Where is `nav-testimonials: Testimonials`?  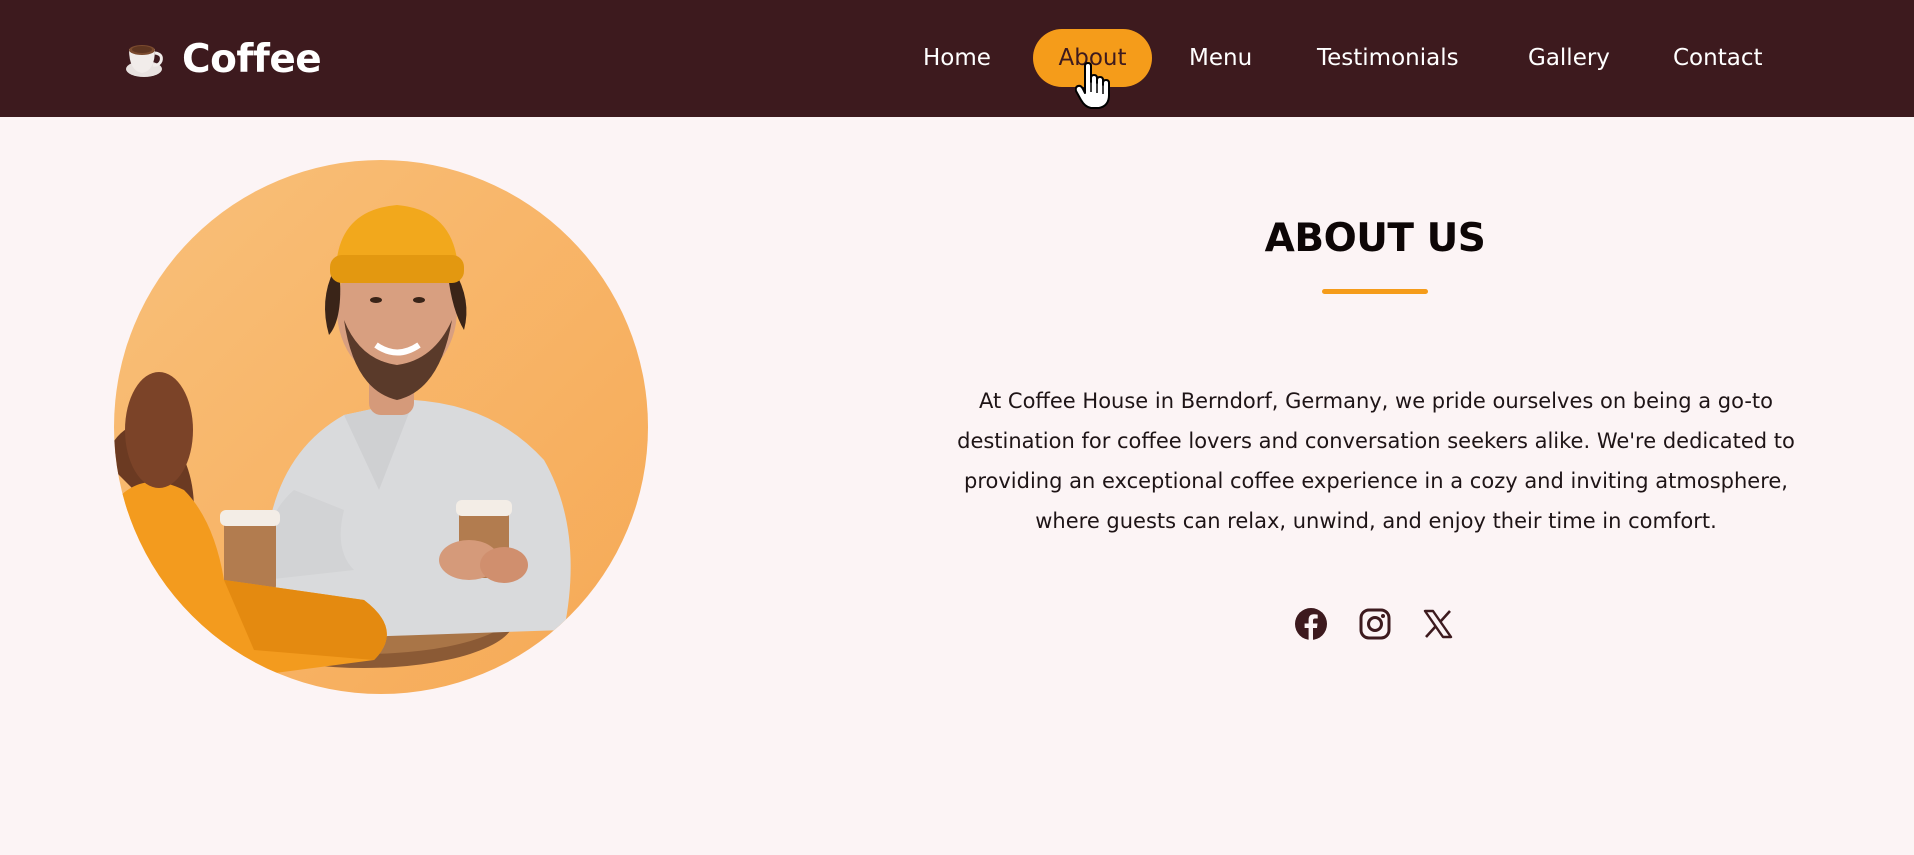
nav-testimonials: Testimonials is located at coordinates (1388, 58).